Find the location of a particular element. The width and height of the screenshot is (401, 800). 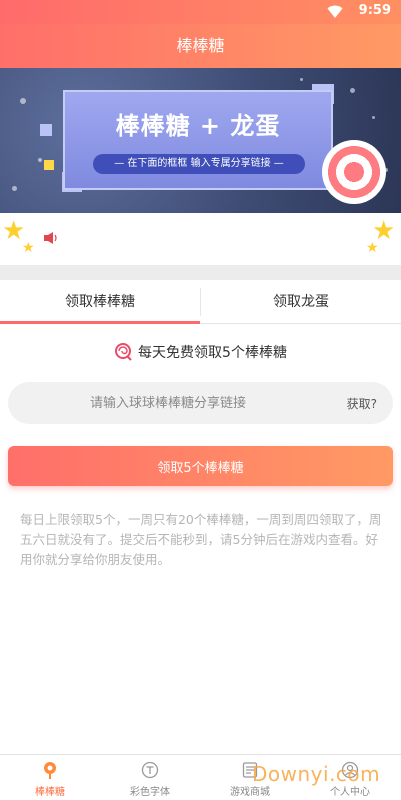

share-link-input is located at coordinates (168, 403).